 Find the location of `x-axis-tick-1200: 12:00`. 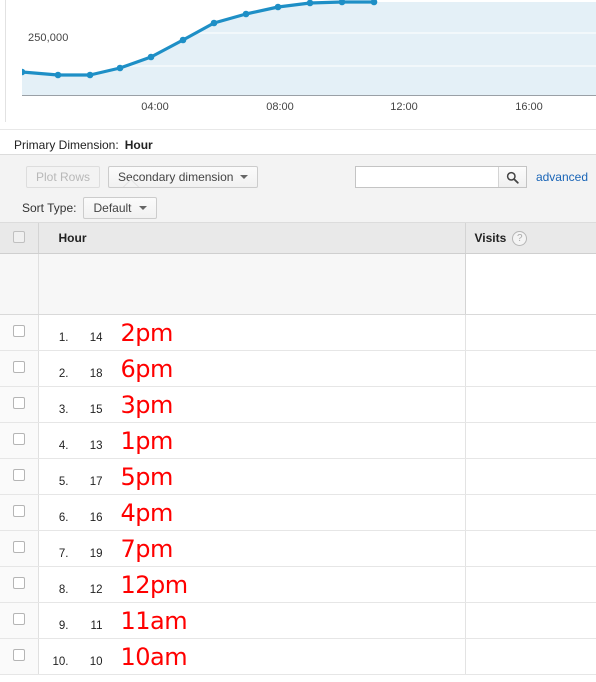

x-axis-tick-1200: 12:00 is located at coordinates (404, 107).